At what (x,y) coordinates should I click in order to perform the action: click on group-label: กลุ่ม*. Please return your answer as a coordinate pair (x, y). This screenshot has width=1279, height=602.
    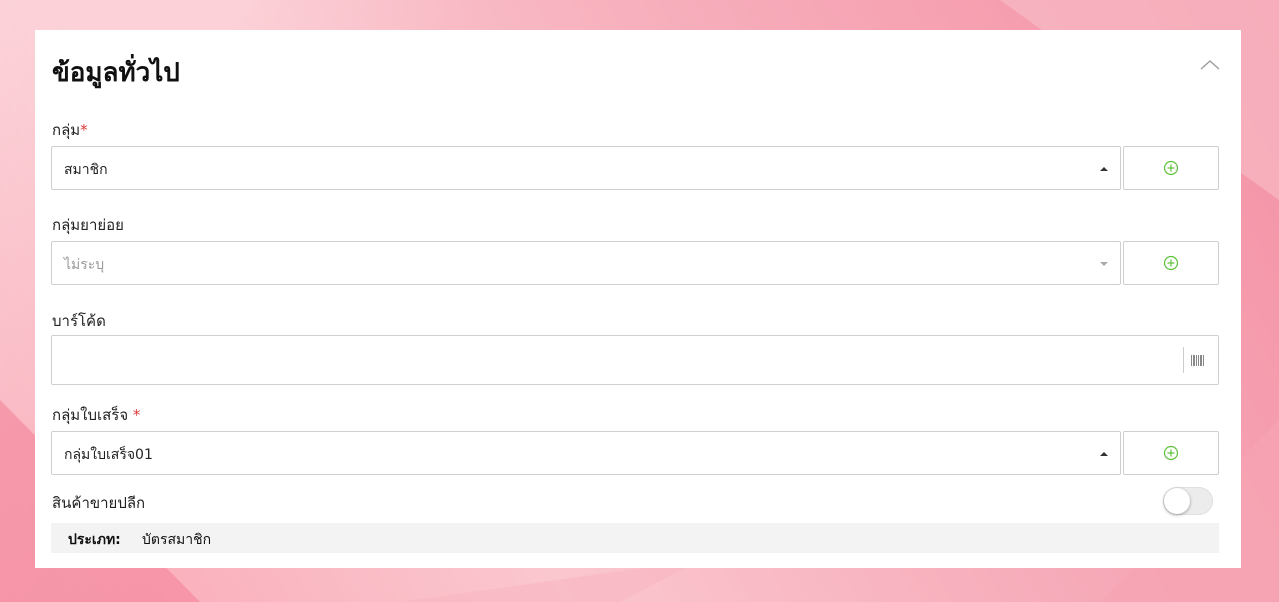
    Looking at the image, I should click on (70, 130).